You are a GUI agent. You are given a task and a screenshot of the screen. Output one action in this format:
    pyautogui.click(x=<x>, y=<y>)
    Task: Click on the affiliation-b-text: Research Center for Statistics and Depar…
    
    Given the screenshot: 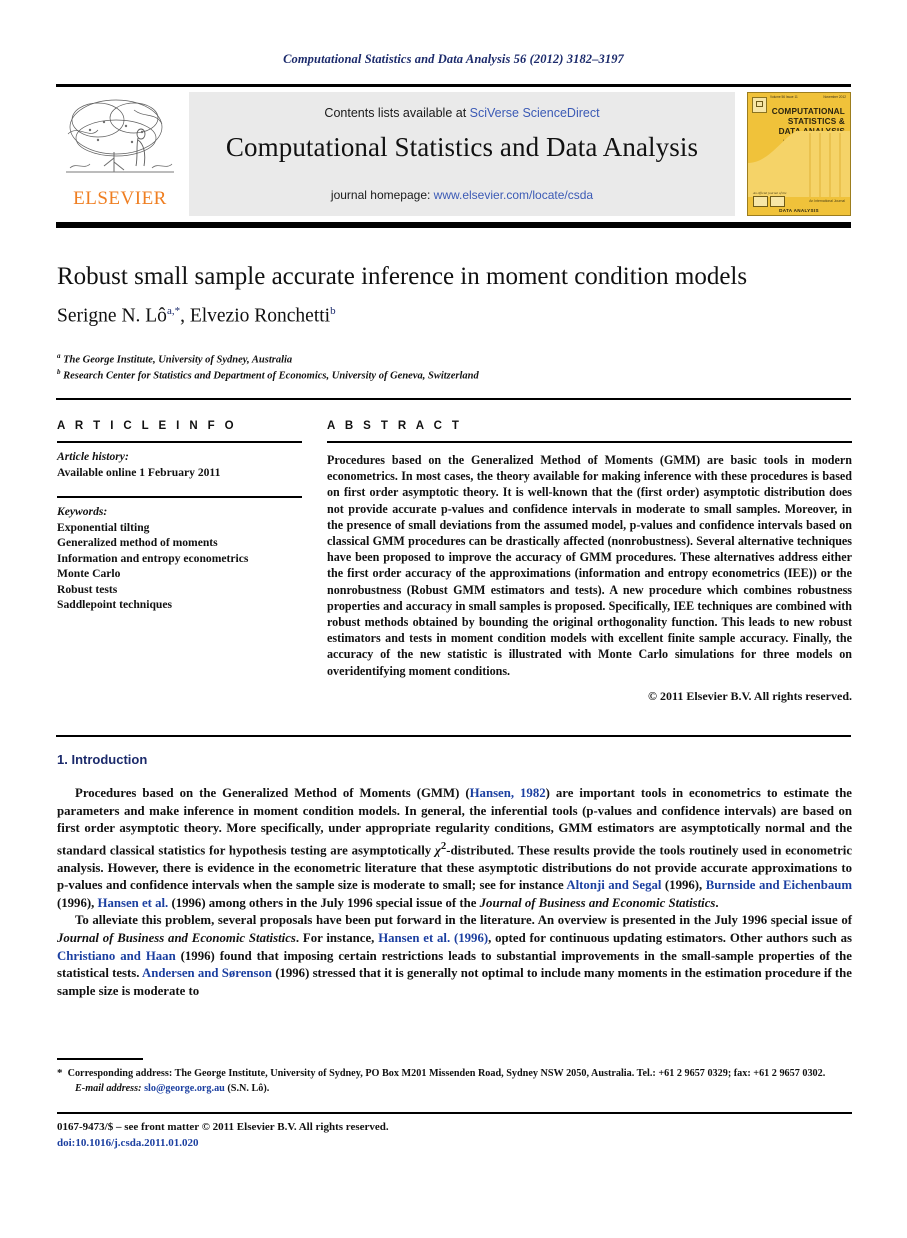 What is the action you would take?
    pyautogui.click(x=271, y=376)
    